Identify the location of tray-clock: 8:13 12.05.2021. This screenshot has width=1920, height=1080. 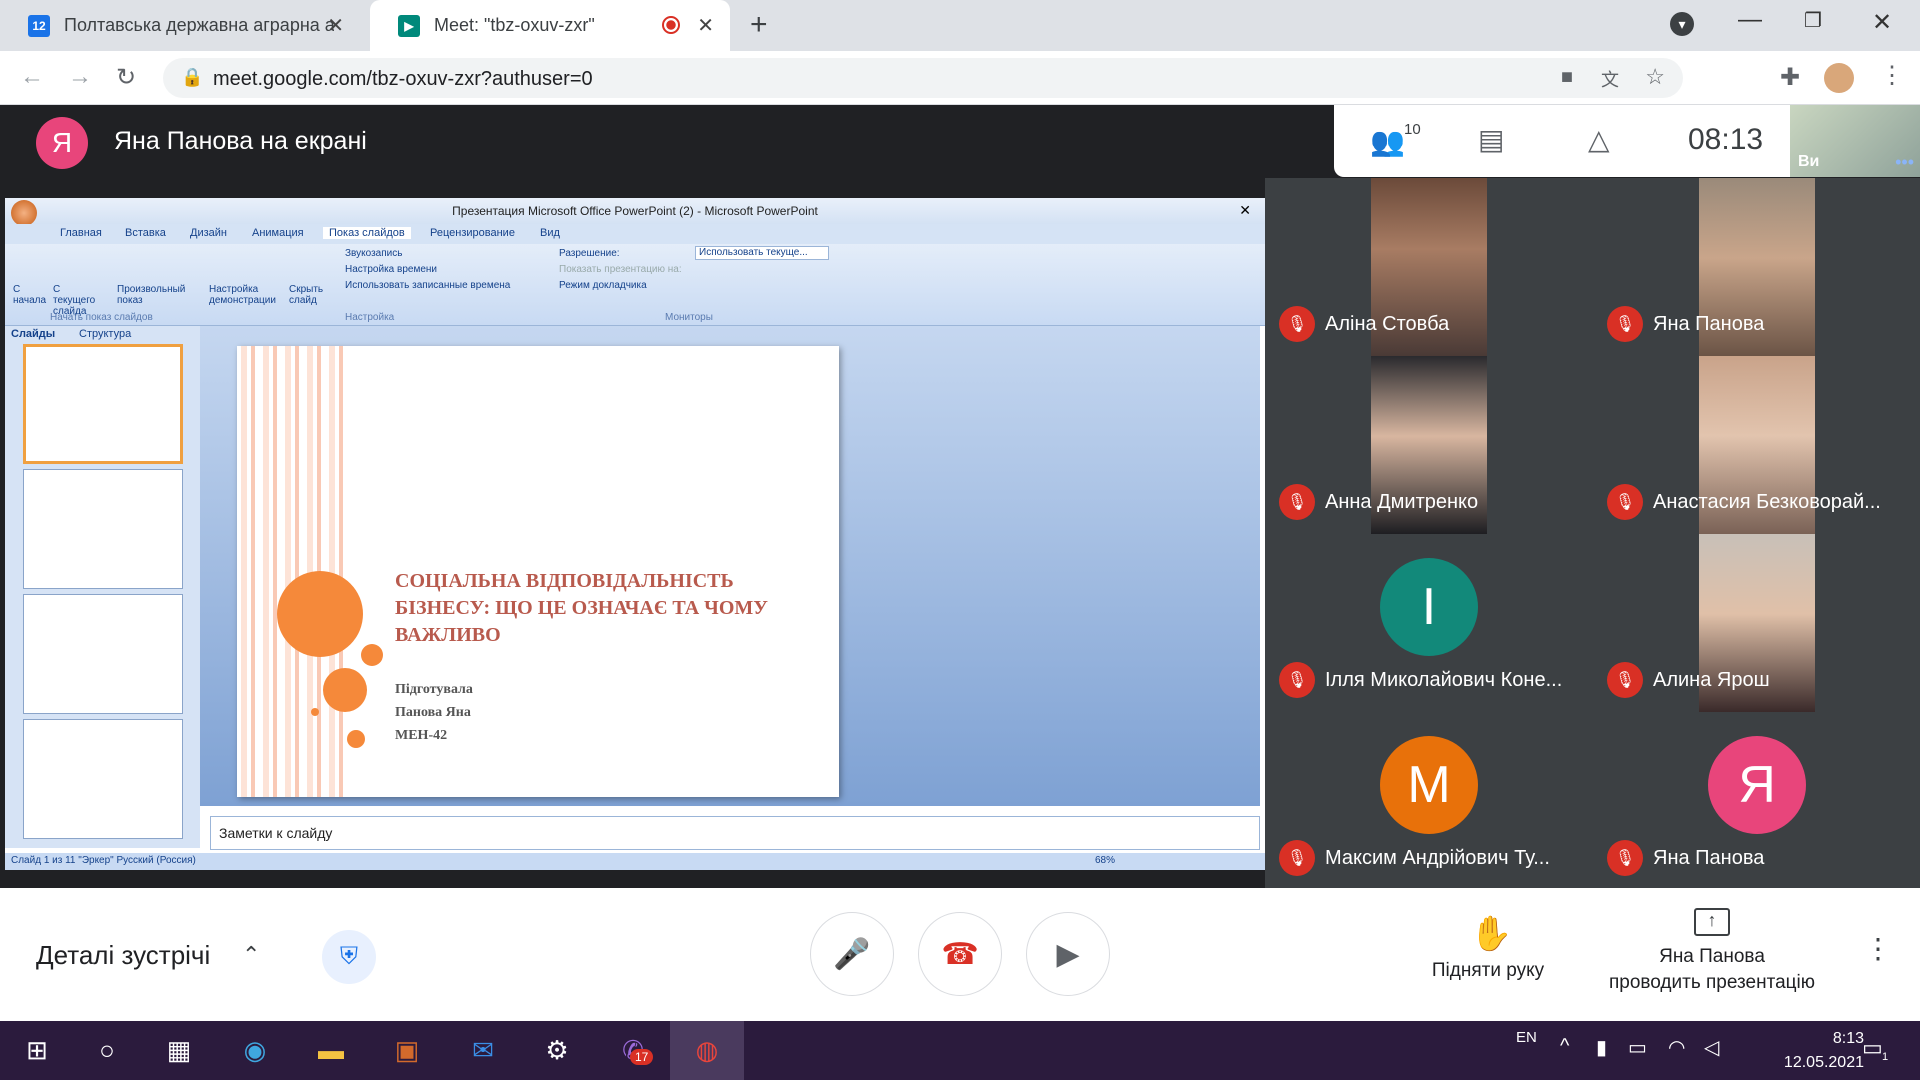
(1824, 1051).